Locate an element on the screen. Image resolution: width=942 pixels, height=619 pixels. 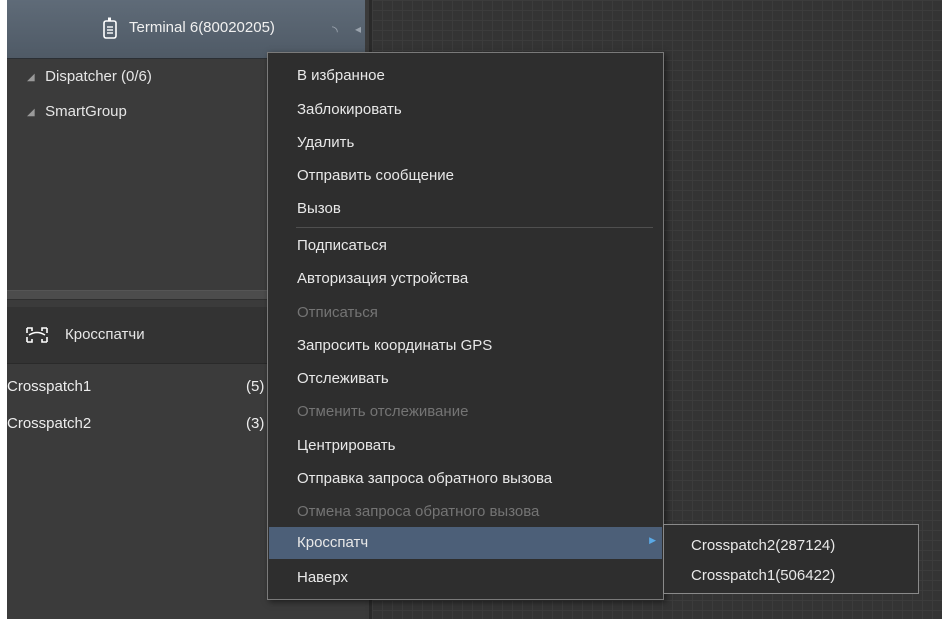
menu-item-unsubscribe: Отписаться is located at coordinates (465, 313).